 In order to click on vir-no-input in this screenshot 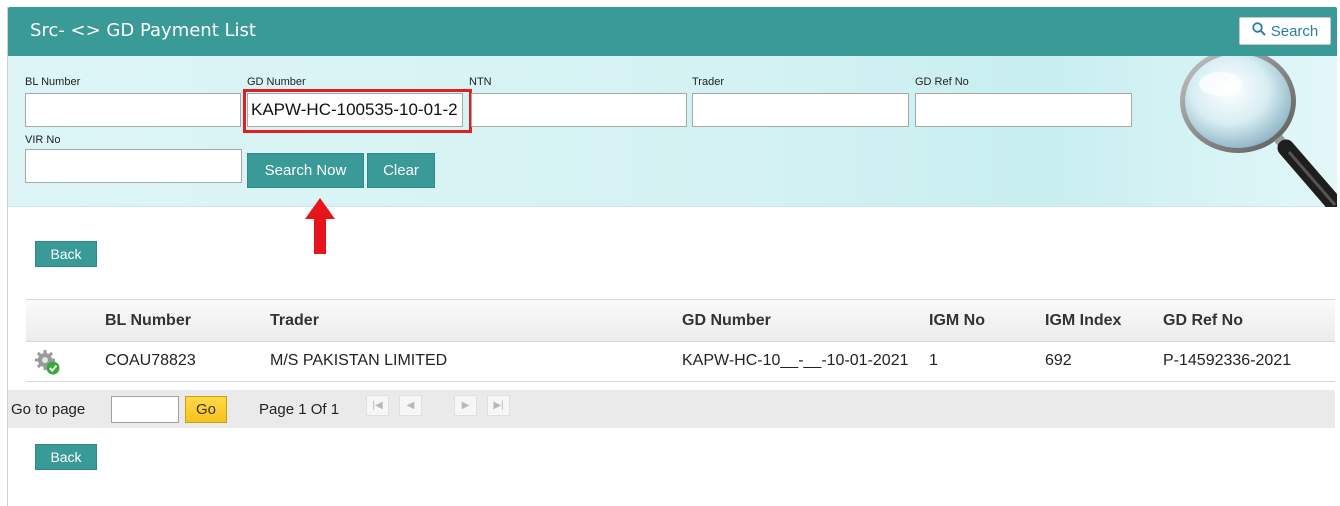, I will do `click(133, 166)`.